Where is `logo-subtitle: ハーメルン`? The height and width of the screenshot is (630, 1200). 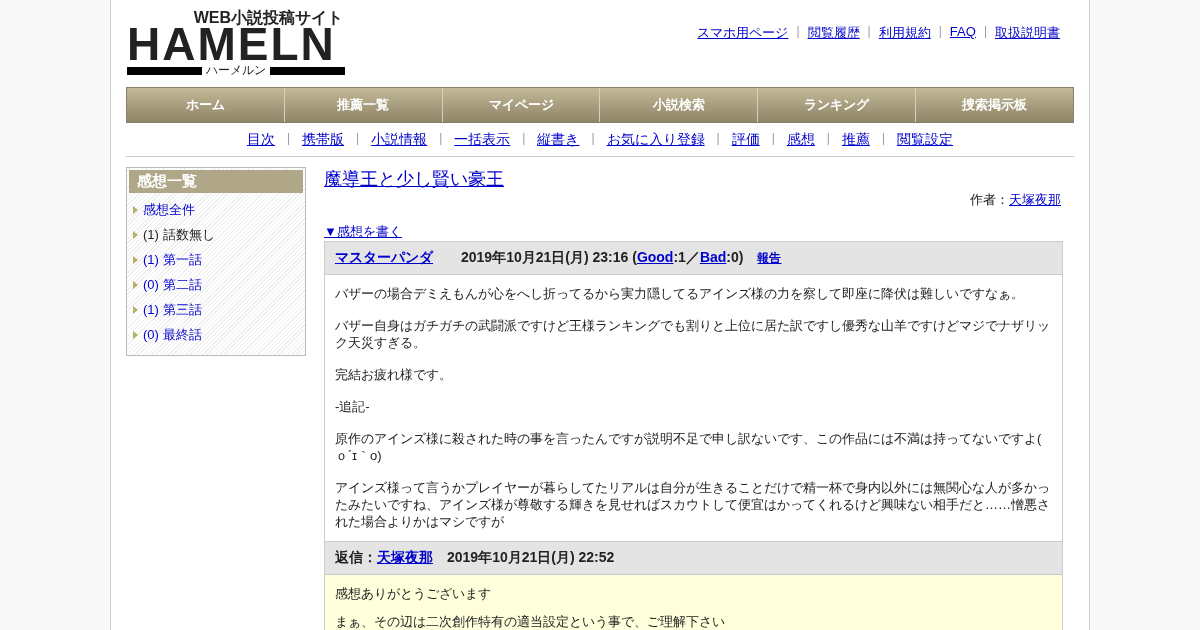 logo-subtitle: ハーメルン is located at coordinates (236, 70).